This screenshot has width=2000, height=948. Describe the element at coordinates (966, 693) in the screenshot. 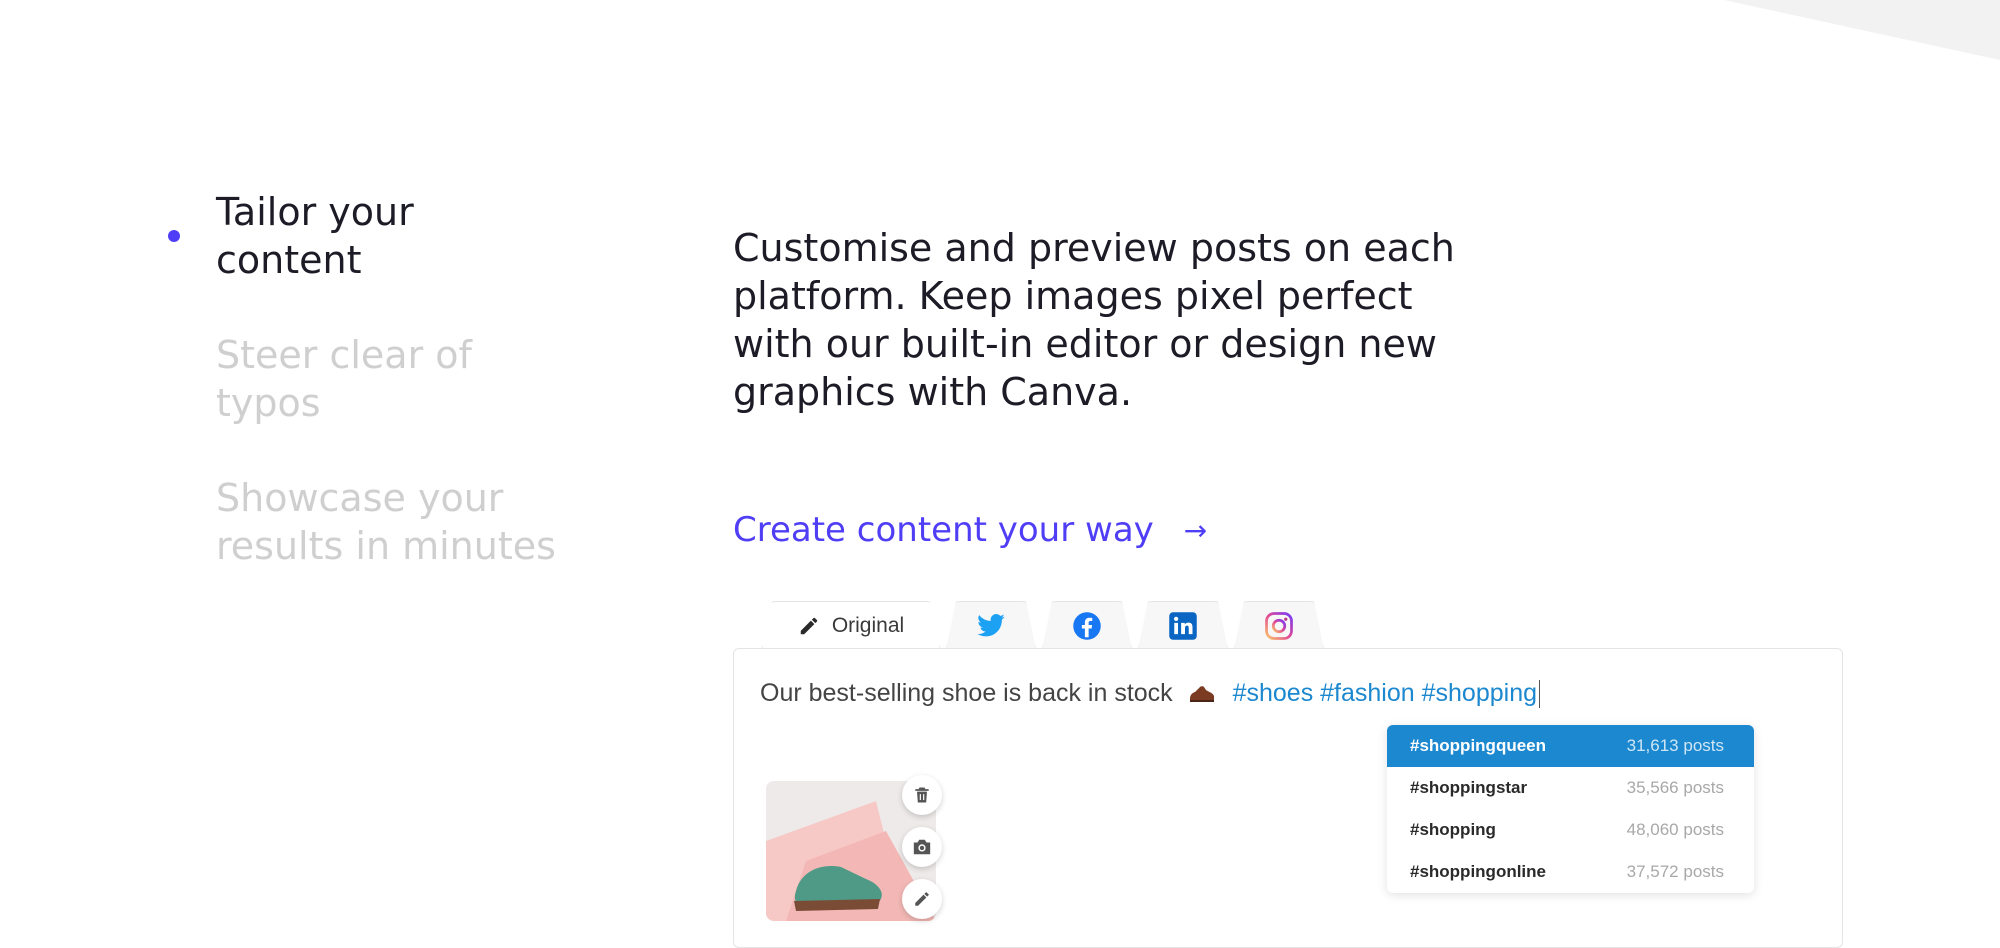

I see `post-text: Our best-selling shoe is back in stock` at that location.